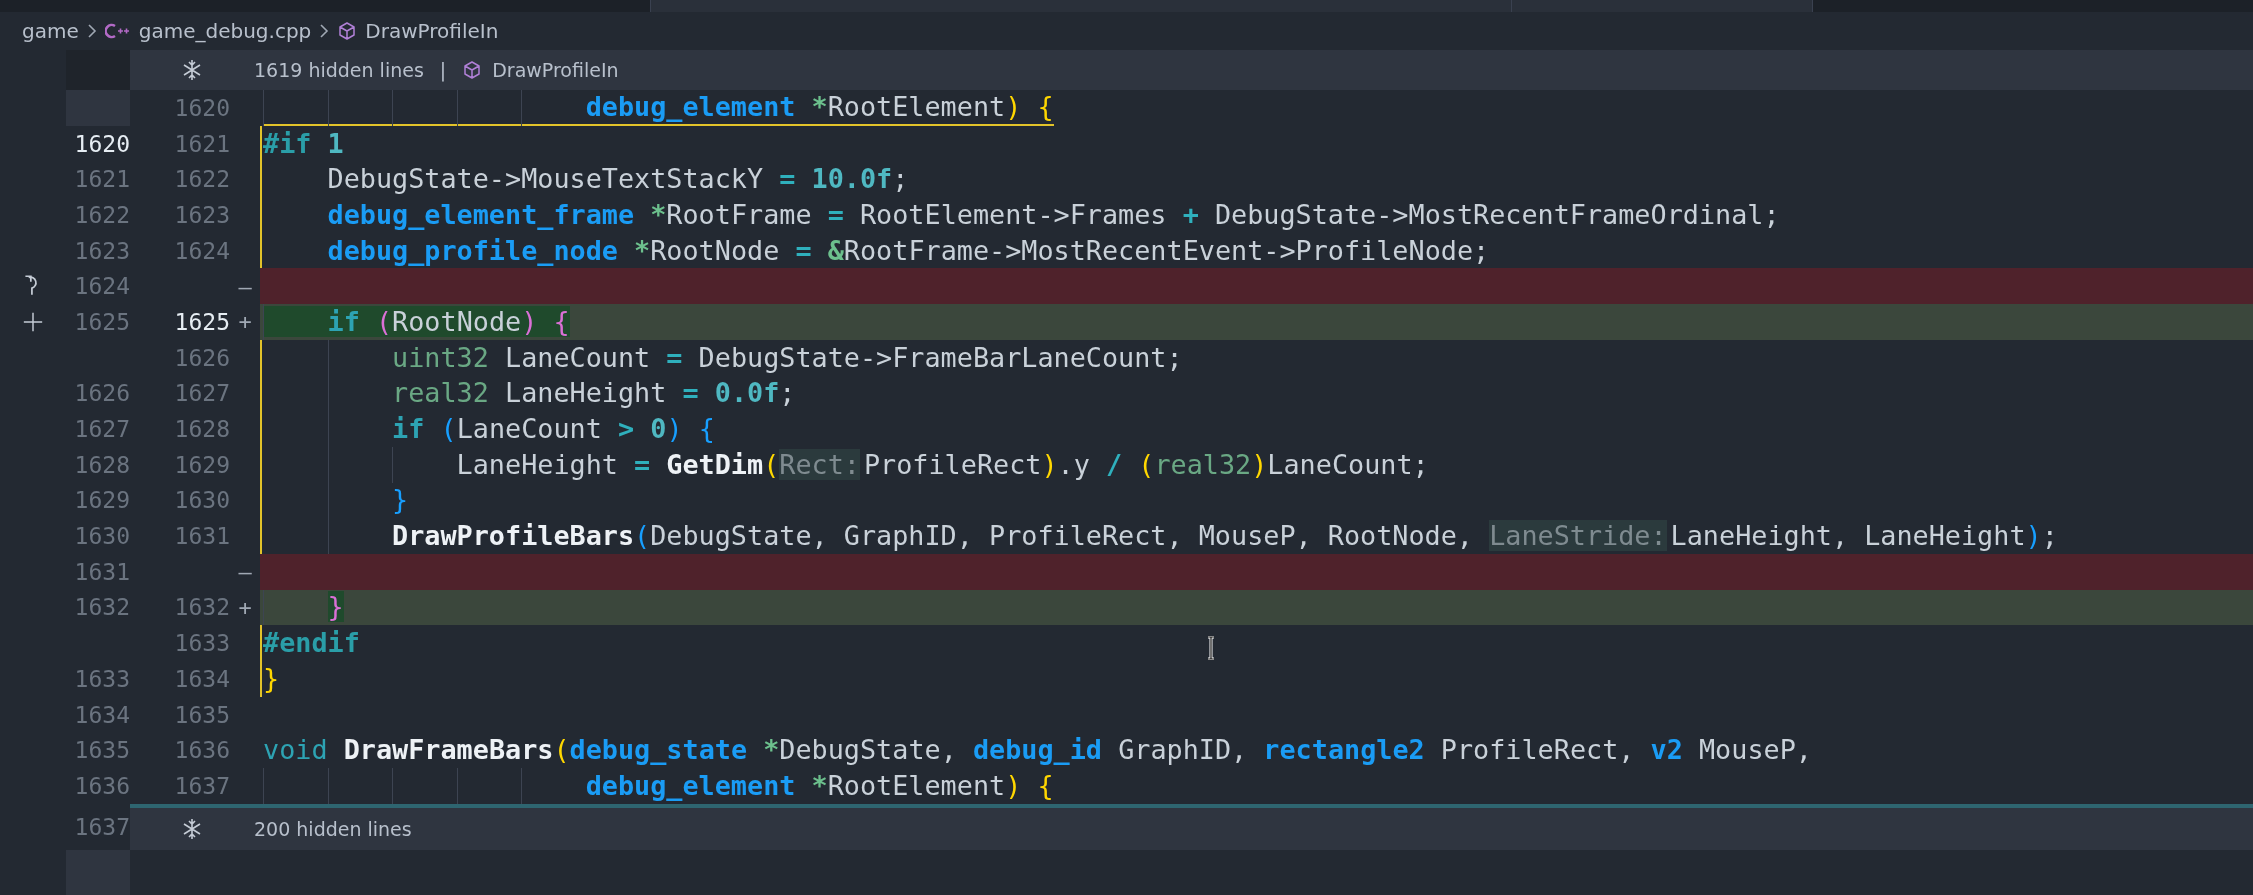 Image resolution: width=2253 pixels, height=895 pixels. Describe the element at coordinates (942, 464) in the screenshot. I see `code-line: LaneHeight = GetDim(Rect:ProfileRect).y / (real32)LaneCount;` at that location.